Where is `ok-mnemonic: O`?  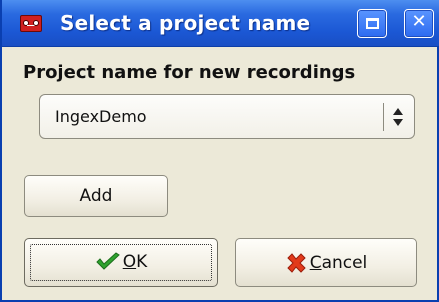
ok-mnemonic: O is located at coordinates (129, 262).